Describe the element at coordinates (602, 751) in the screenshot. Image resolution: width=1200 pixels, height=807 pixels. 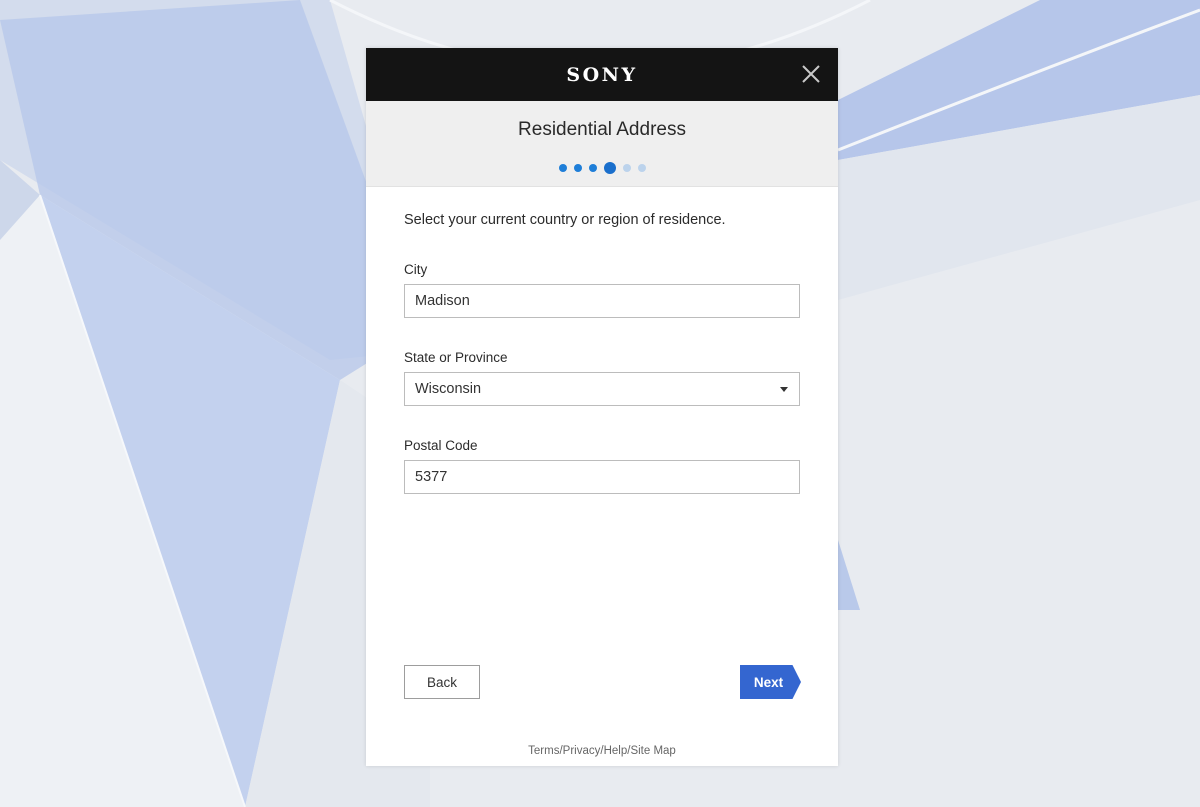
I see `footer-links: Terms/Privacy/Help/Site Map` at that location.